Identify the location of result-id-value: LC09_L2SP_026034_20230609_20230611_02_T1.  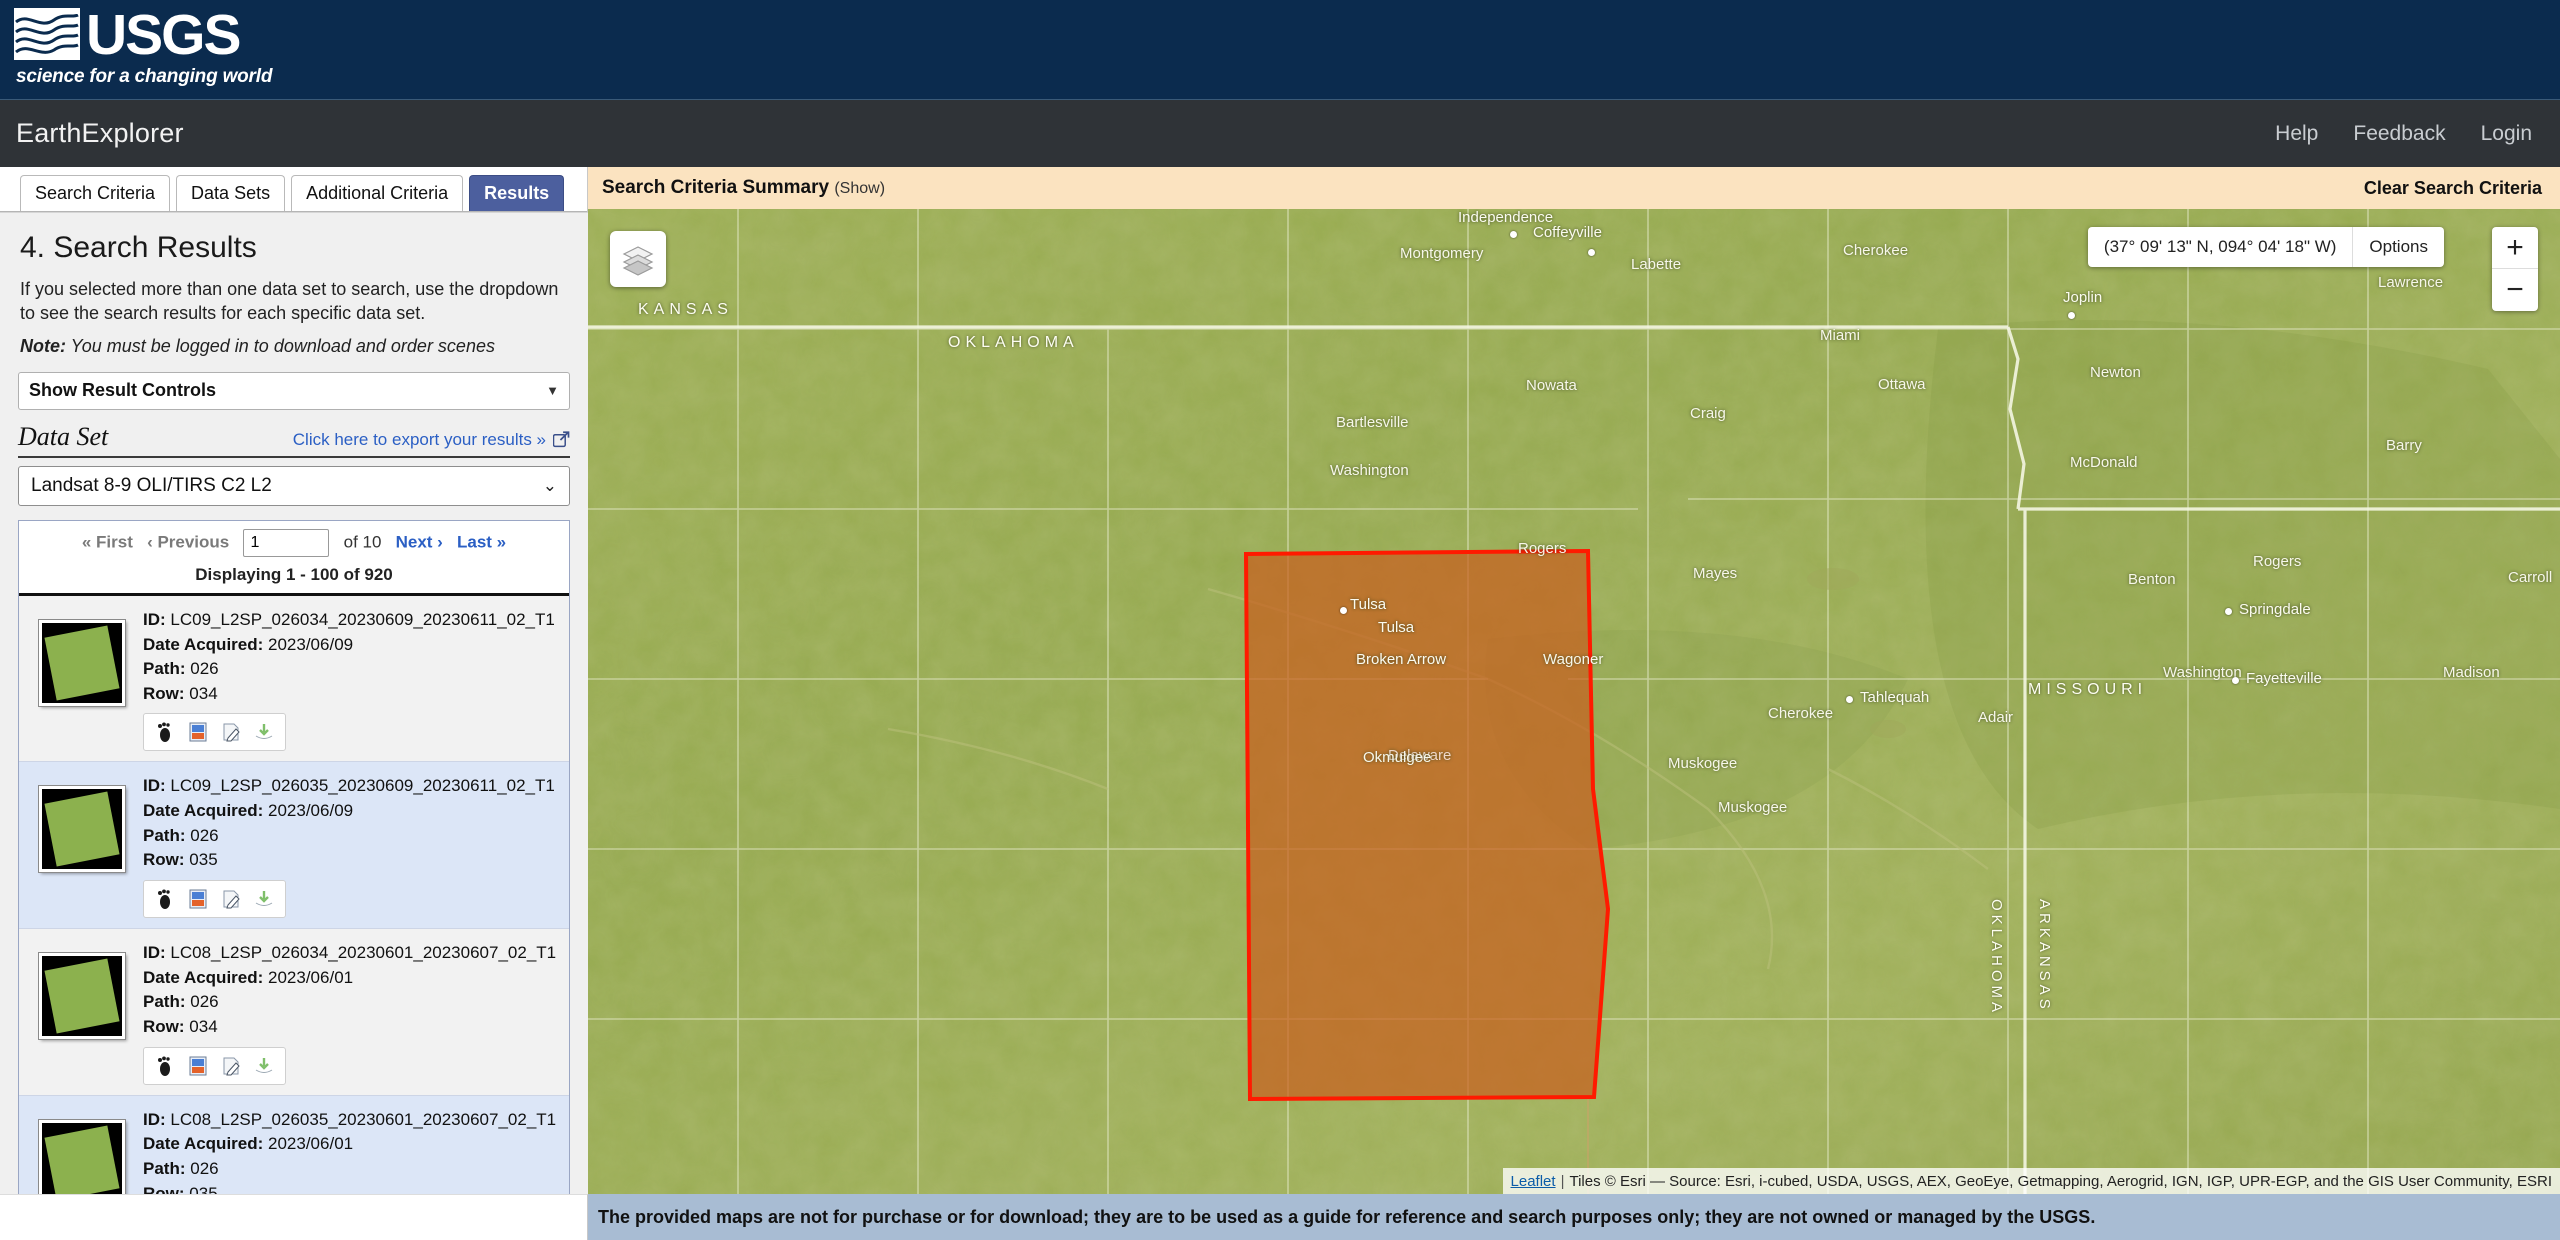
(362, 619).